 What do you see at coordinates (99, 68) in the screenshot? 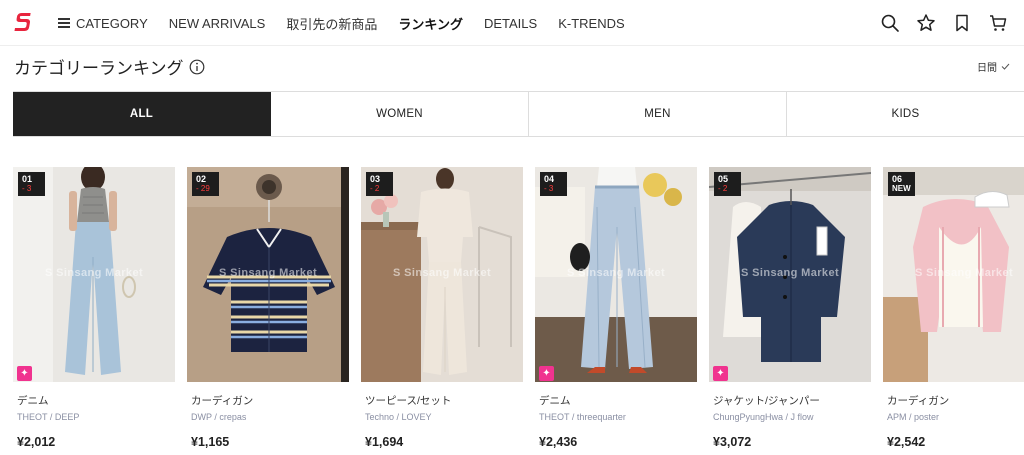
I see `page-title: カテゴリーランキング` at bounding box center [99, 68].